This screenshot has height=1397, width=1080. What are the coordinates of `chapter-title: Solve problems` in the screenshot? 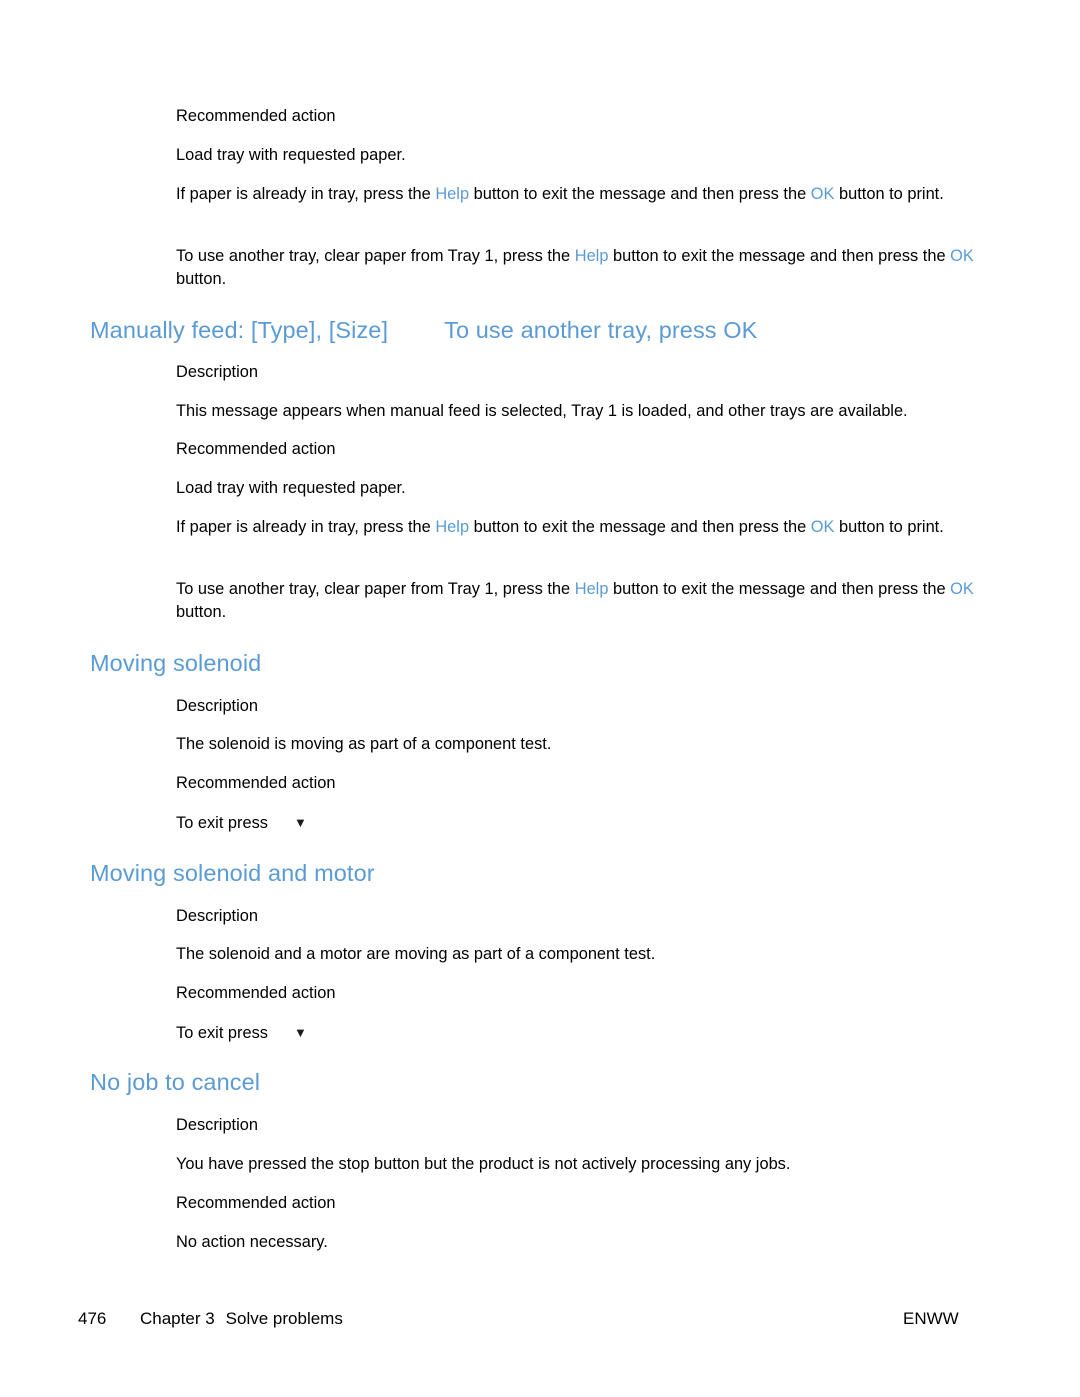 It's located at (284, 1318).